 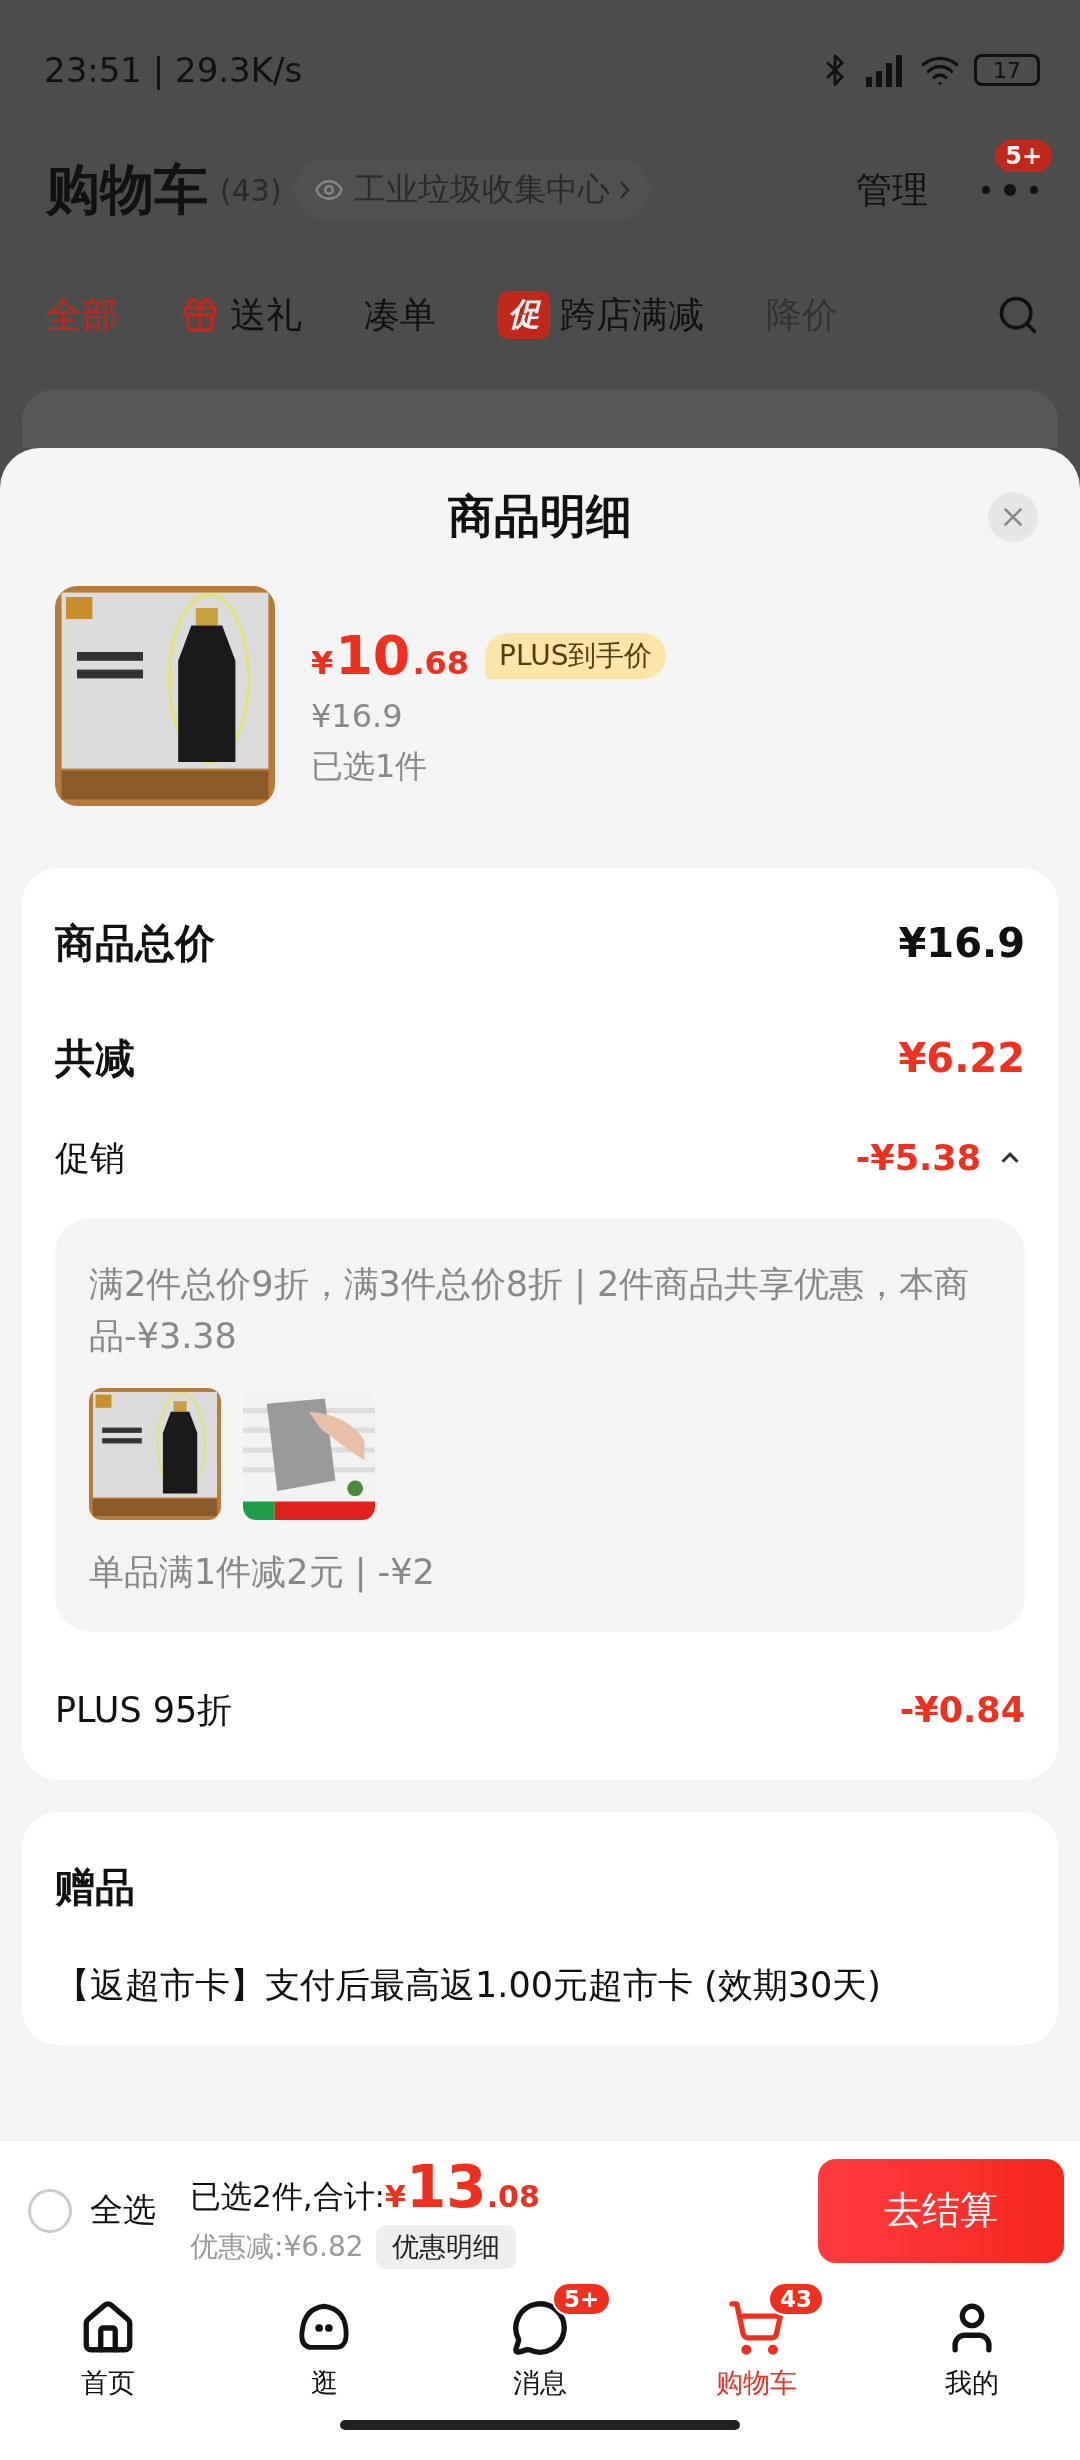 I want to click on total-summary: 已选2件,合计:¥13.08, so click(x=365, y=2186).